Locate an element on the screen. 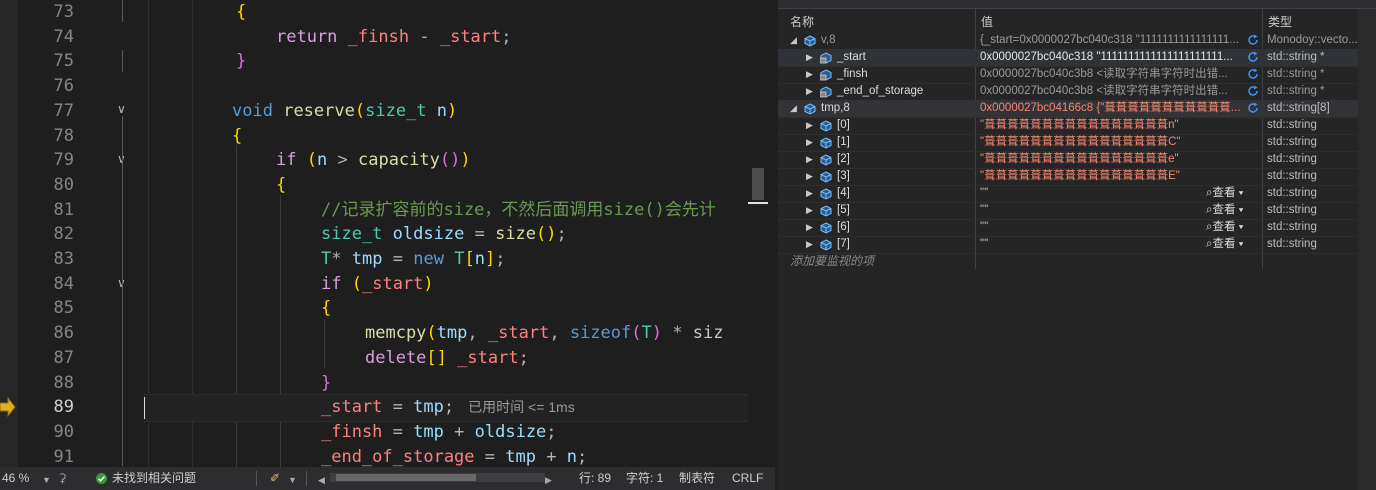 The image size is (1376, 490). code-line: _end_of_storage = tmp + n; is located at coordinates (454, 456).